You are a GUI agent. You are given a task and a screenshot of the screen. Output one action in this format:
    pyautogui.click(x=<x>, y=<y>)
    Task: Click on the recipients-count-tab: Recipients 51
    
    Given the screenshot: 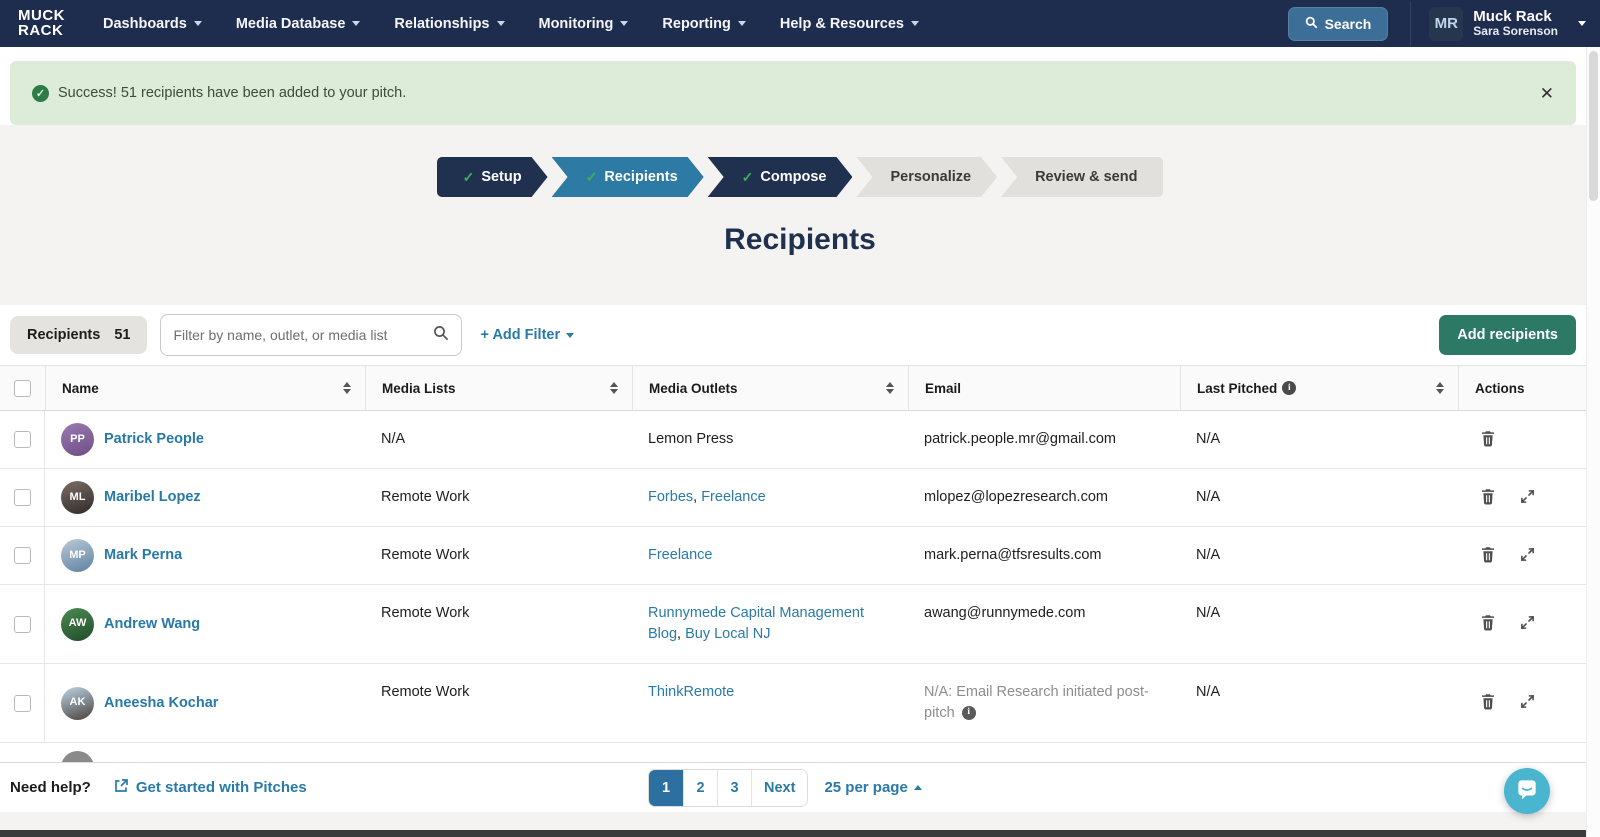 What is the action you would take?
    pyautogui.click(x=79, y=335)
    